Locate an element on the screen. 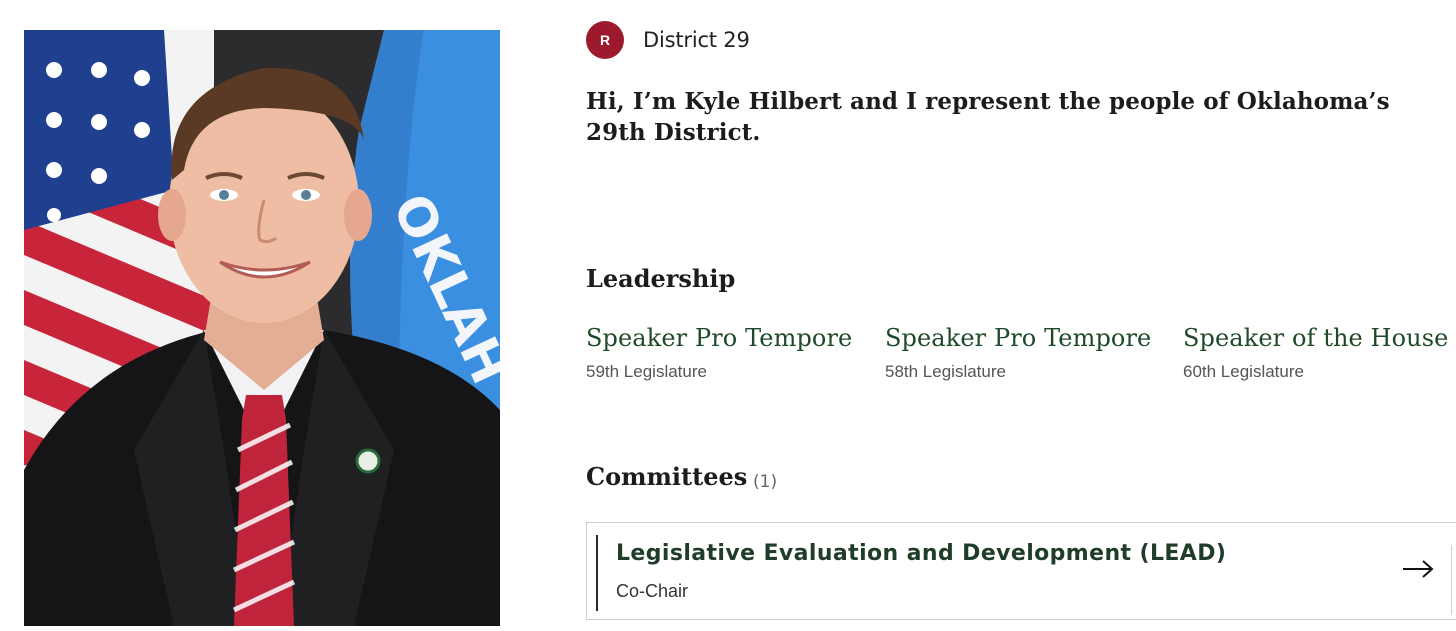  leadership-role: Speaker Pro Tempore 59th Legislature is located at coordinates (719, 353).